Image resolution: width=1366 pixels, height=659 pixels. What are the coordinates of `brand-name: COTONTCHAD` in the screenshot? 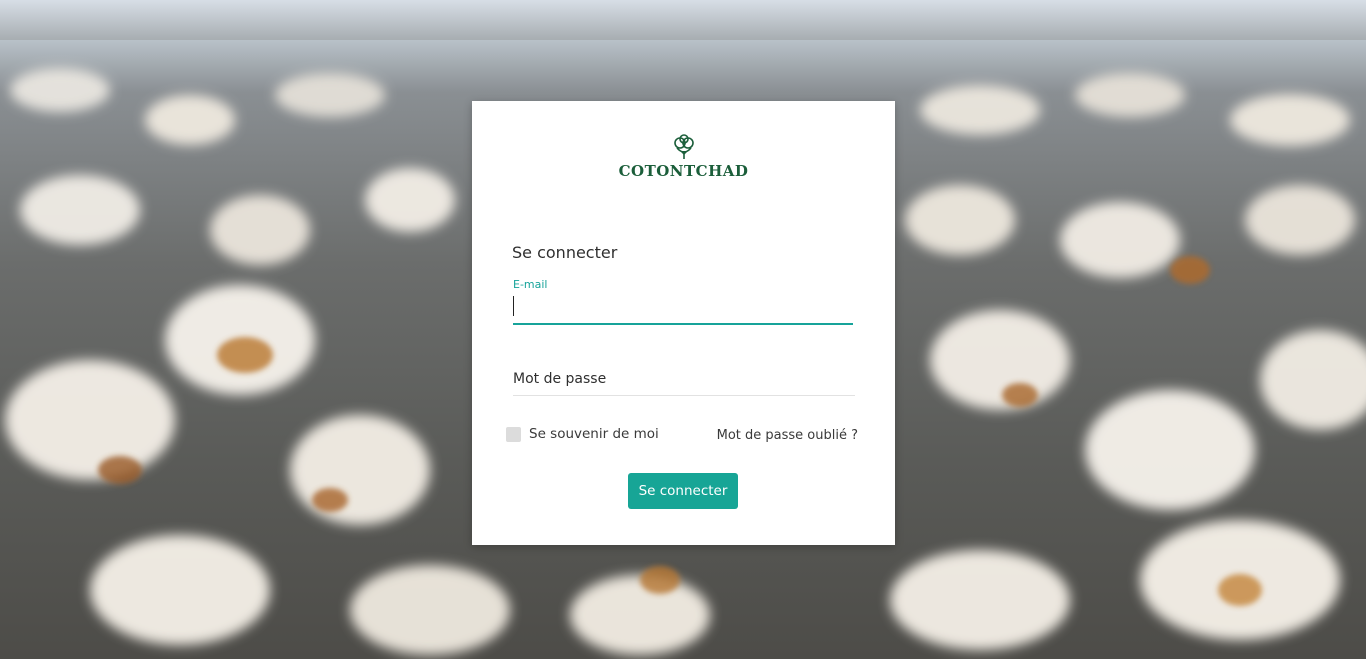 It's located at (683, 171).